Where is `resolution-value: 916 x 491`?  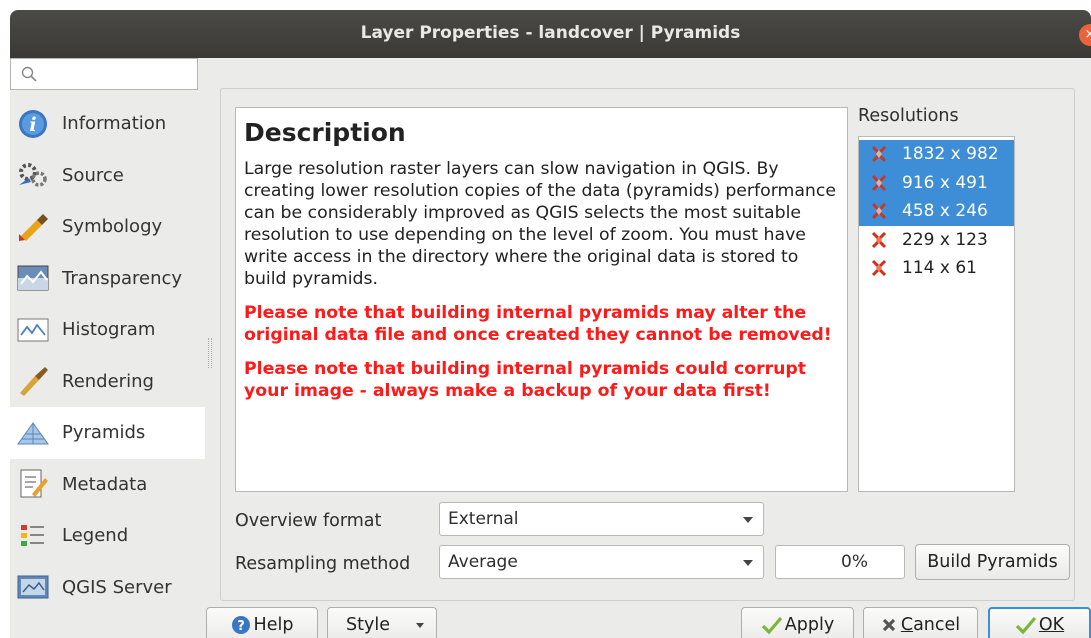 resolution-value: 916 x 491 is located at coordinates (945, 182).